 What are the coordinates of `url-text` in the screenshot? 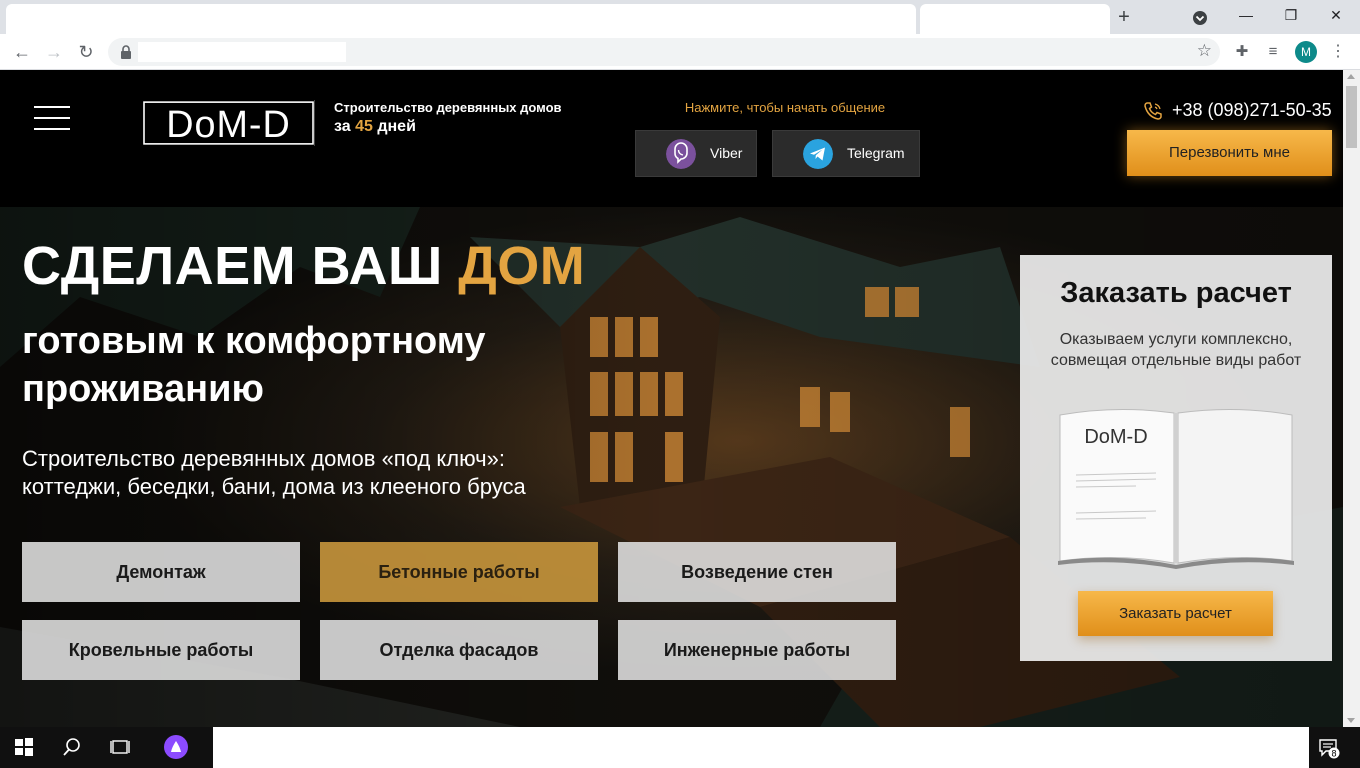 It's located at (242, 52).